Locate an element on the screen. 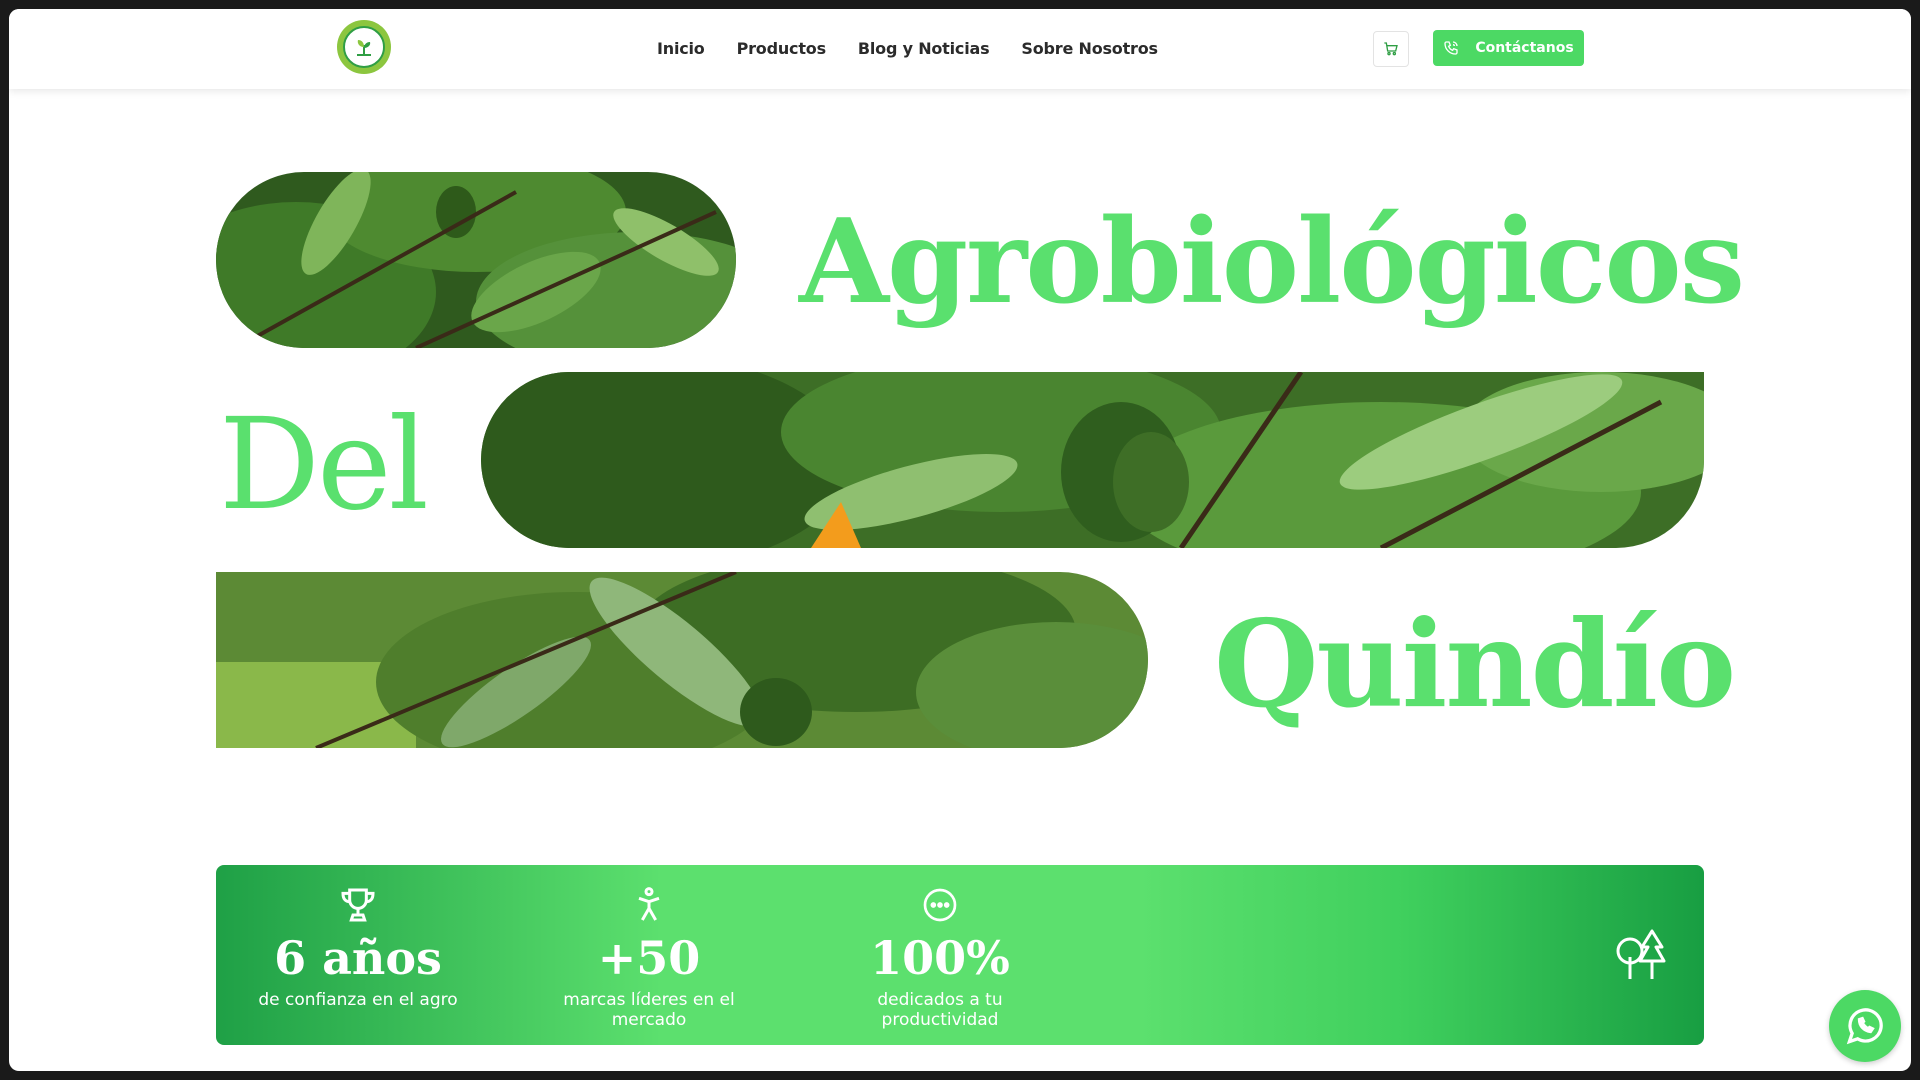 This screenshot has width=1920, height=1080. stat-years-value: 6 años is located at coordinates (358, 958).